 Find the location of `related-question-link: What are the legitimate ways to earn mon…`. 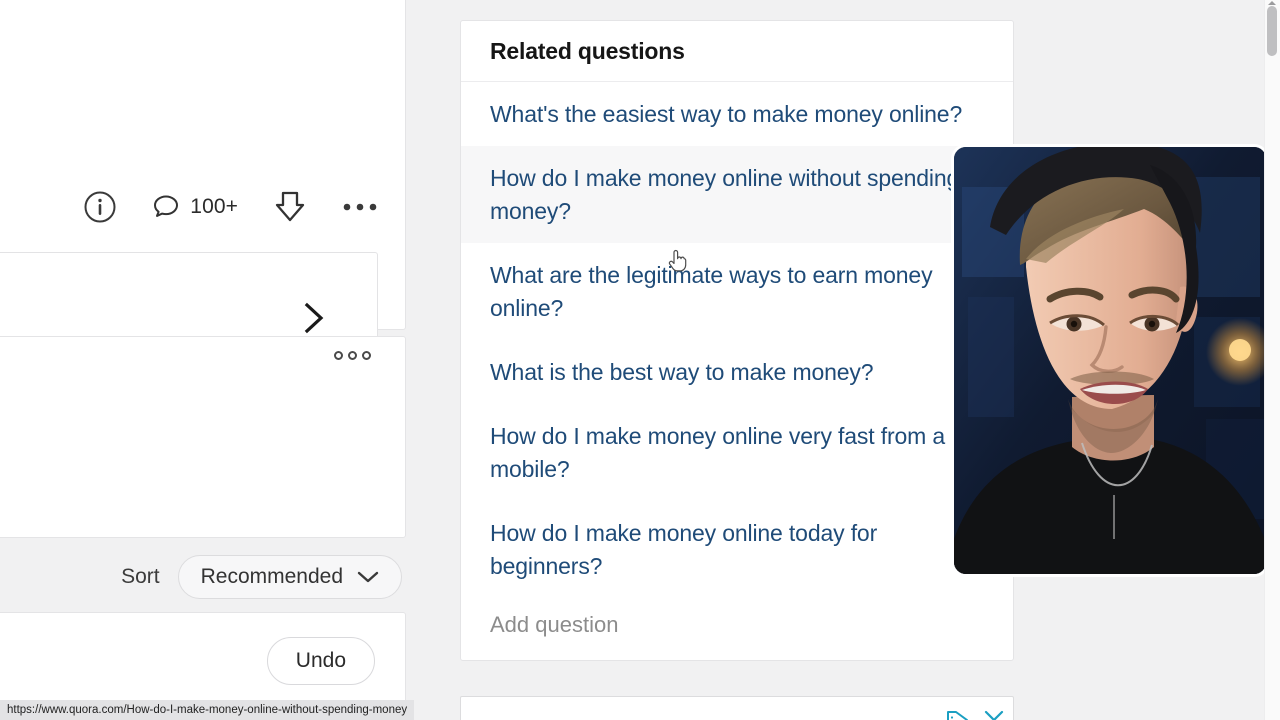

related-question-link: What are the legitimate ways to earn mon… is located at coordinates (737, 292).